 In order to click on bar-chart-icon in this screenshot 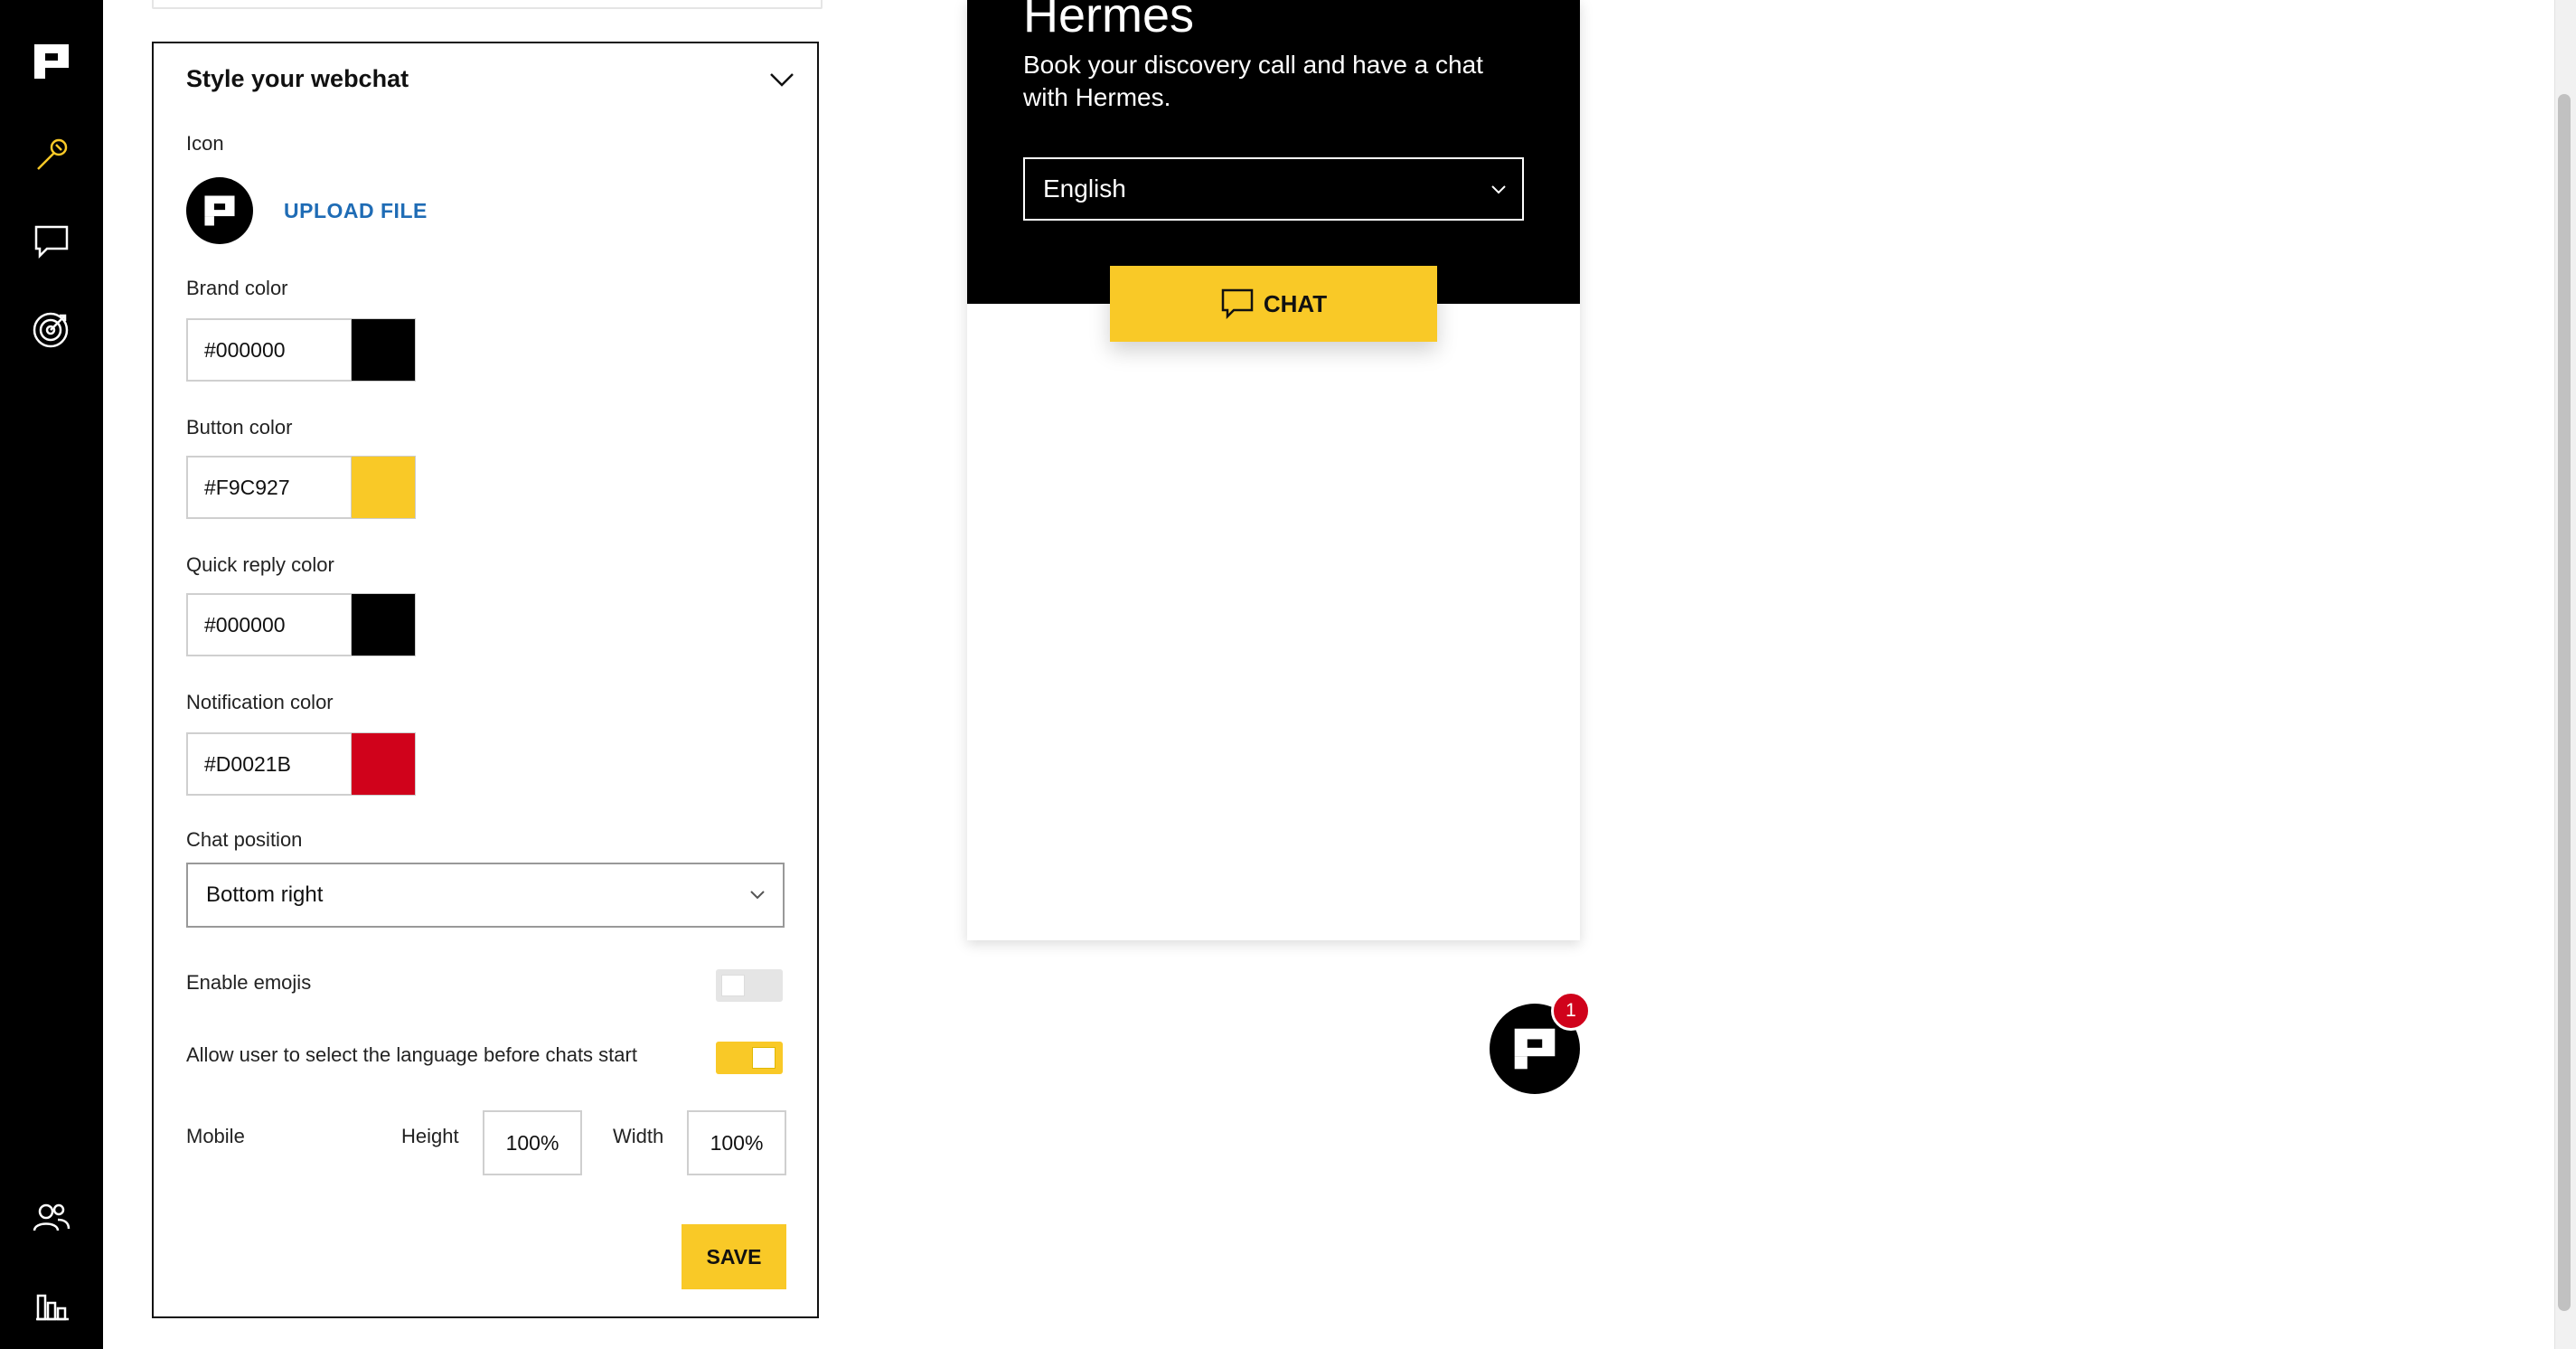, I will do `click(52, 1304)`.